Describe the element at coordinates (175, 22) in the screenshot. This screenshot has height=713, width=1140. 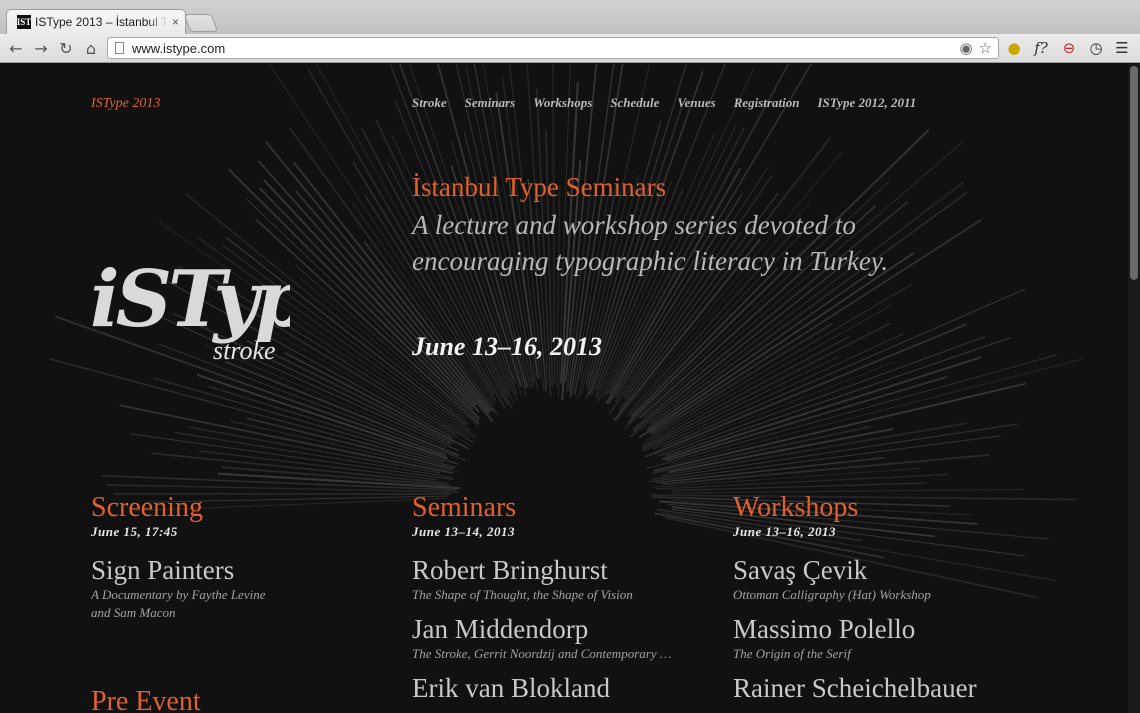
I see `close-tab-icon: ×` at that location.